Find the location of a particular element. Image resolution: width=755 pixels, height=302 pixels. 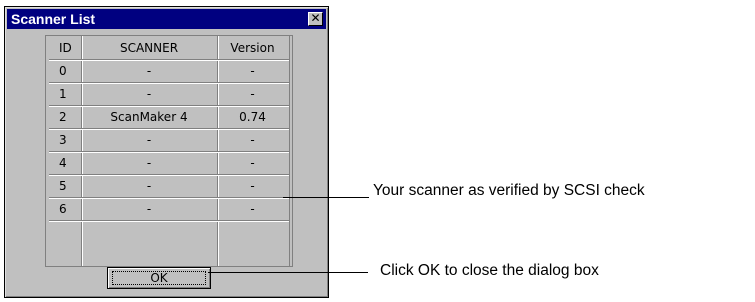

callout-line-ok is located at coordinates (288, 272).